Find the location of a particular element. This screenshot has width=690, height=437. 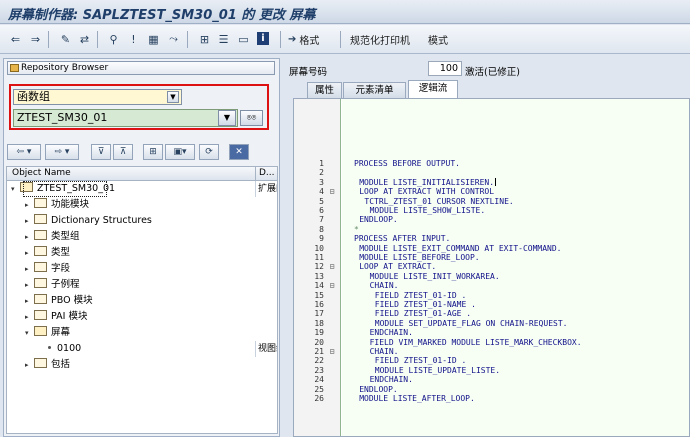

code-line: PROCESS BEFORE OUTPUT. is located at coordinates (407, 163).